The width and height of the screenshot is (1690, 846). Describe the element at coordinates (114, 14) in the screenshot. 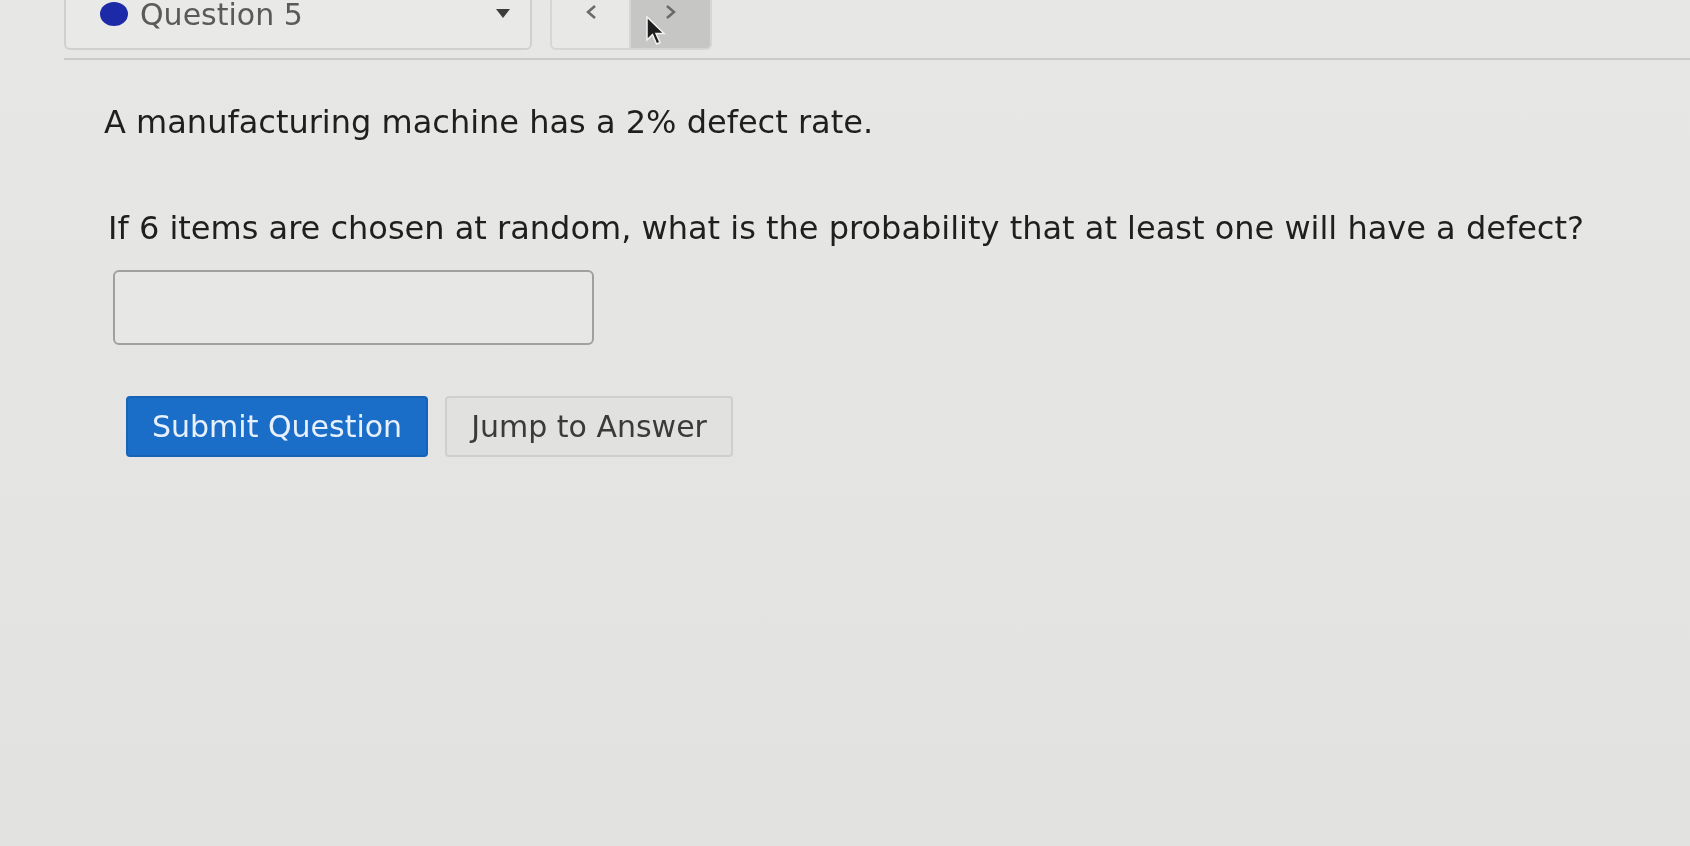

I see `status-dot-icon` at that location.